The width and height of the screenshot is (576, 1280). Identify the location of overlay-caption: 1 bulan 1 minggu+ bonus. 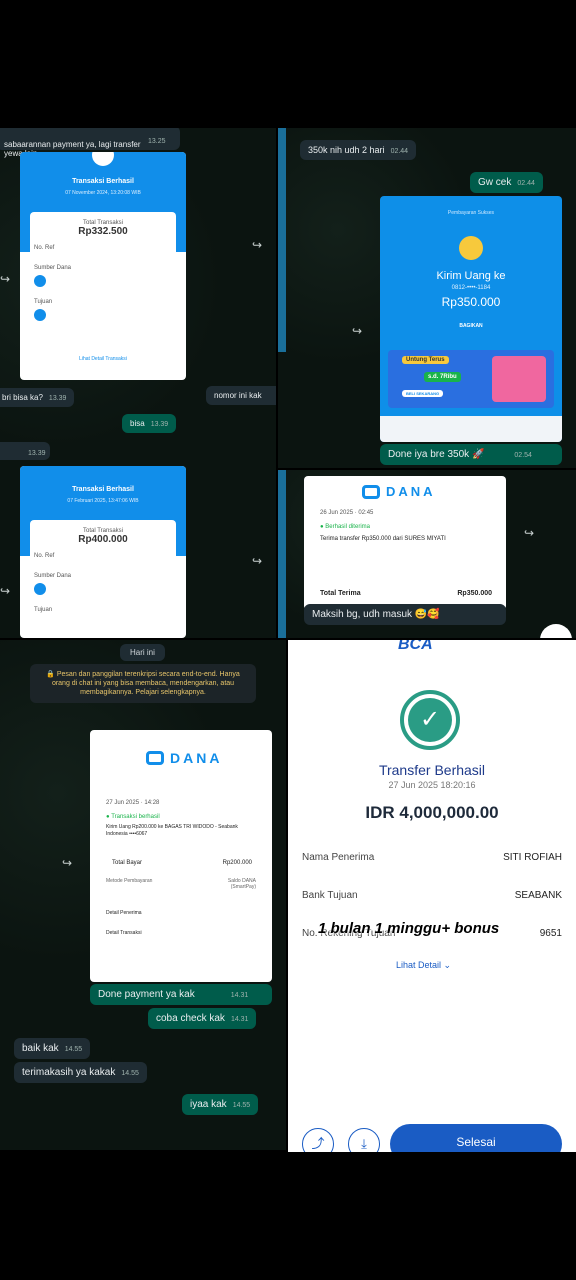
(409, 928).